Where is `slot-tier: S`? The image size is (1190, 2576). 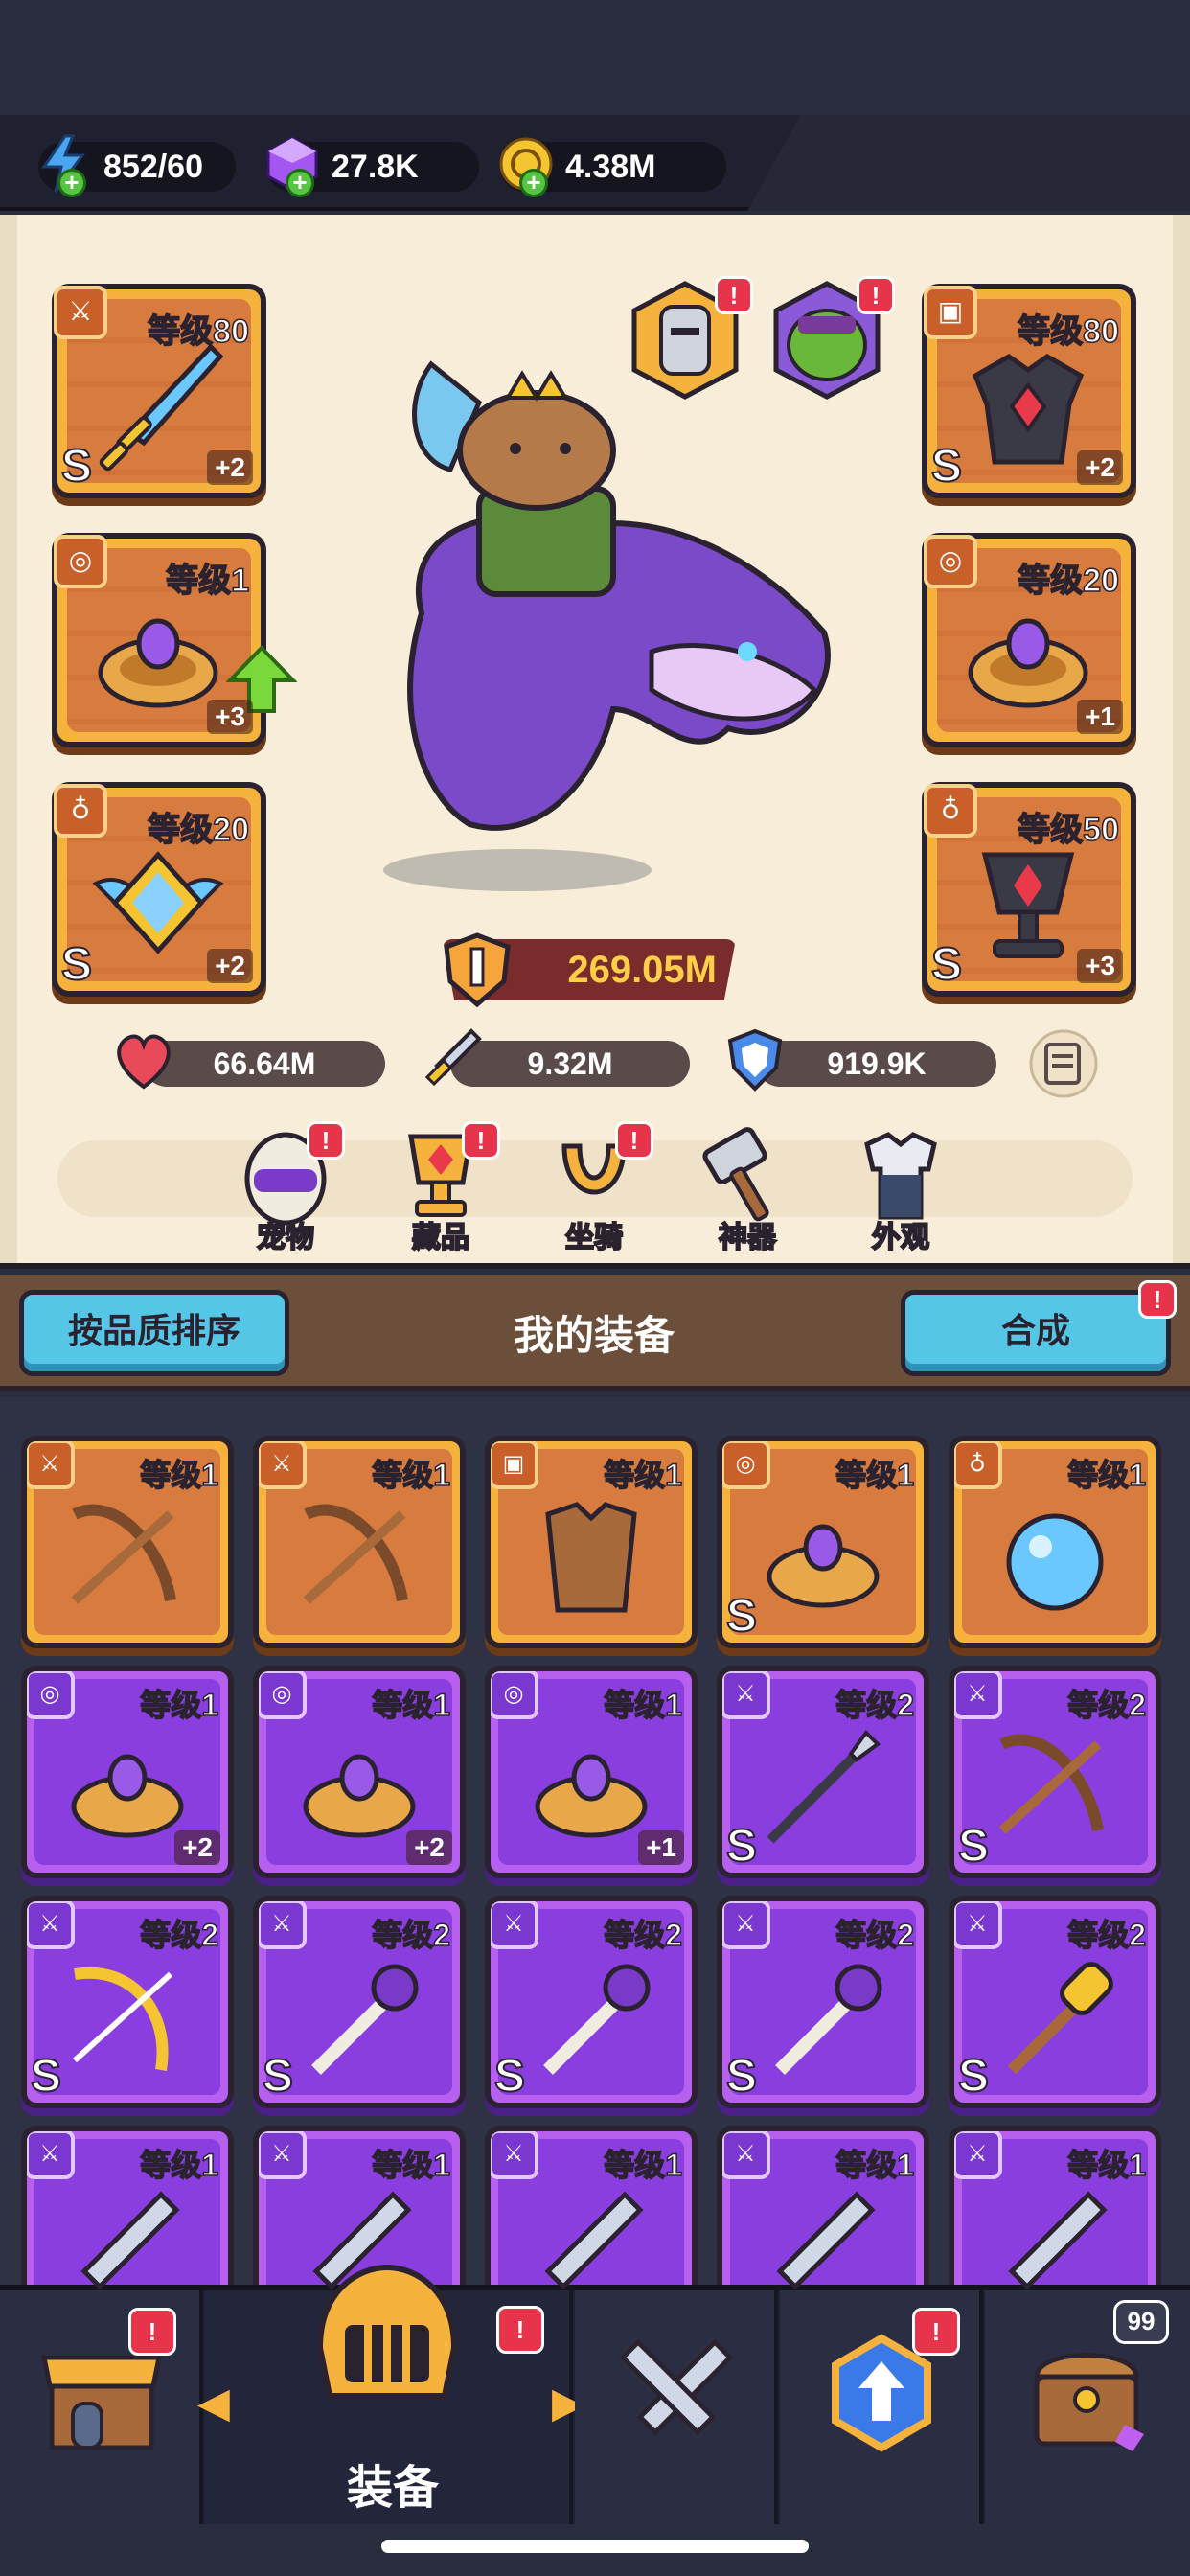
slot-tier: S is located at coordinates (76, 467).